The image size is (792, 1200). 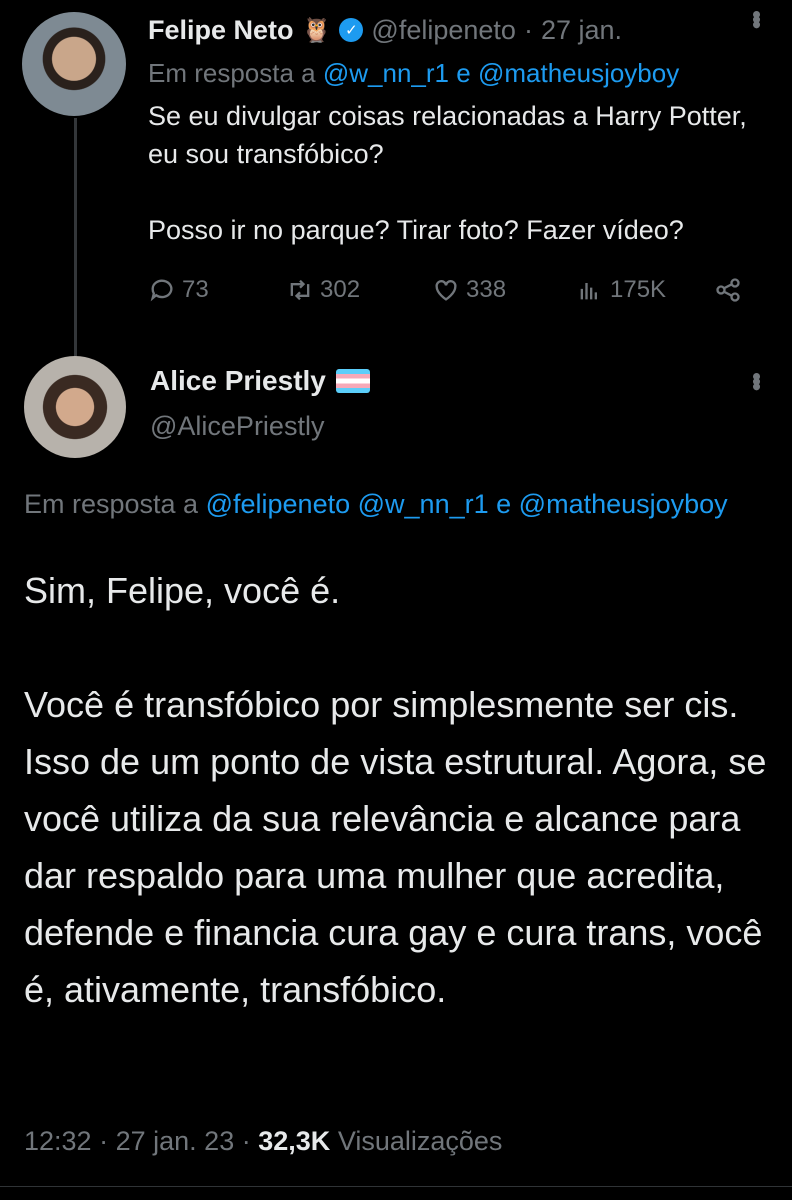 I want to click on reply-button: 73, so click(x=178, y=290).